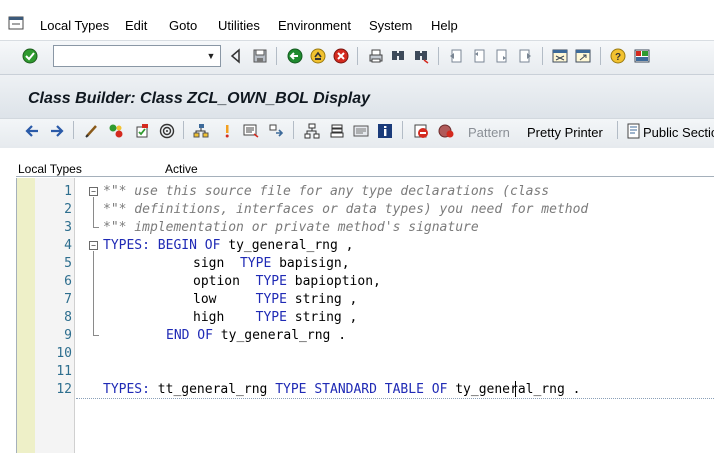  What do you see at coordinates (224, 281) in the screenshot?
I see `code-text: option` at bounding box center [224, 281].